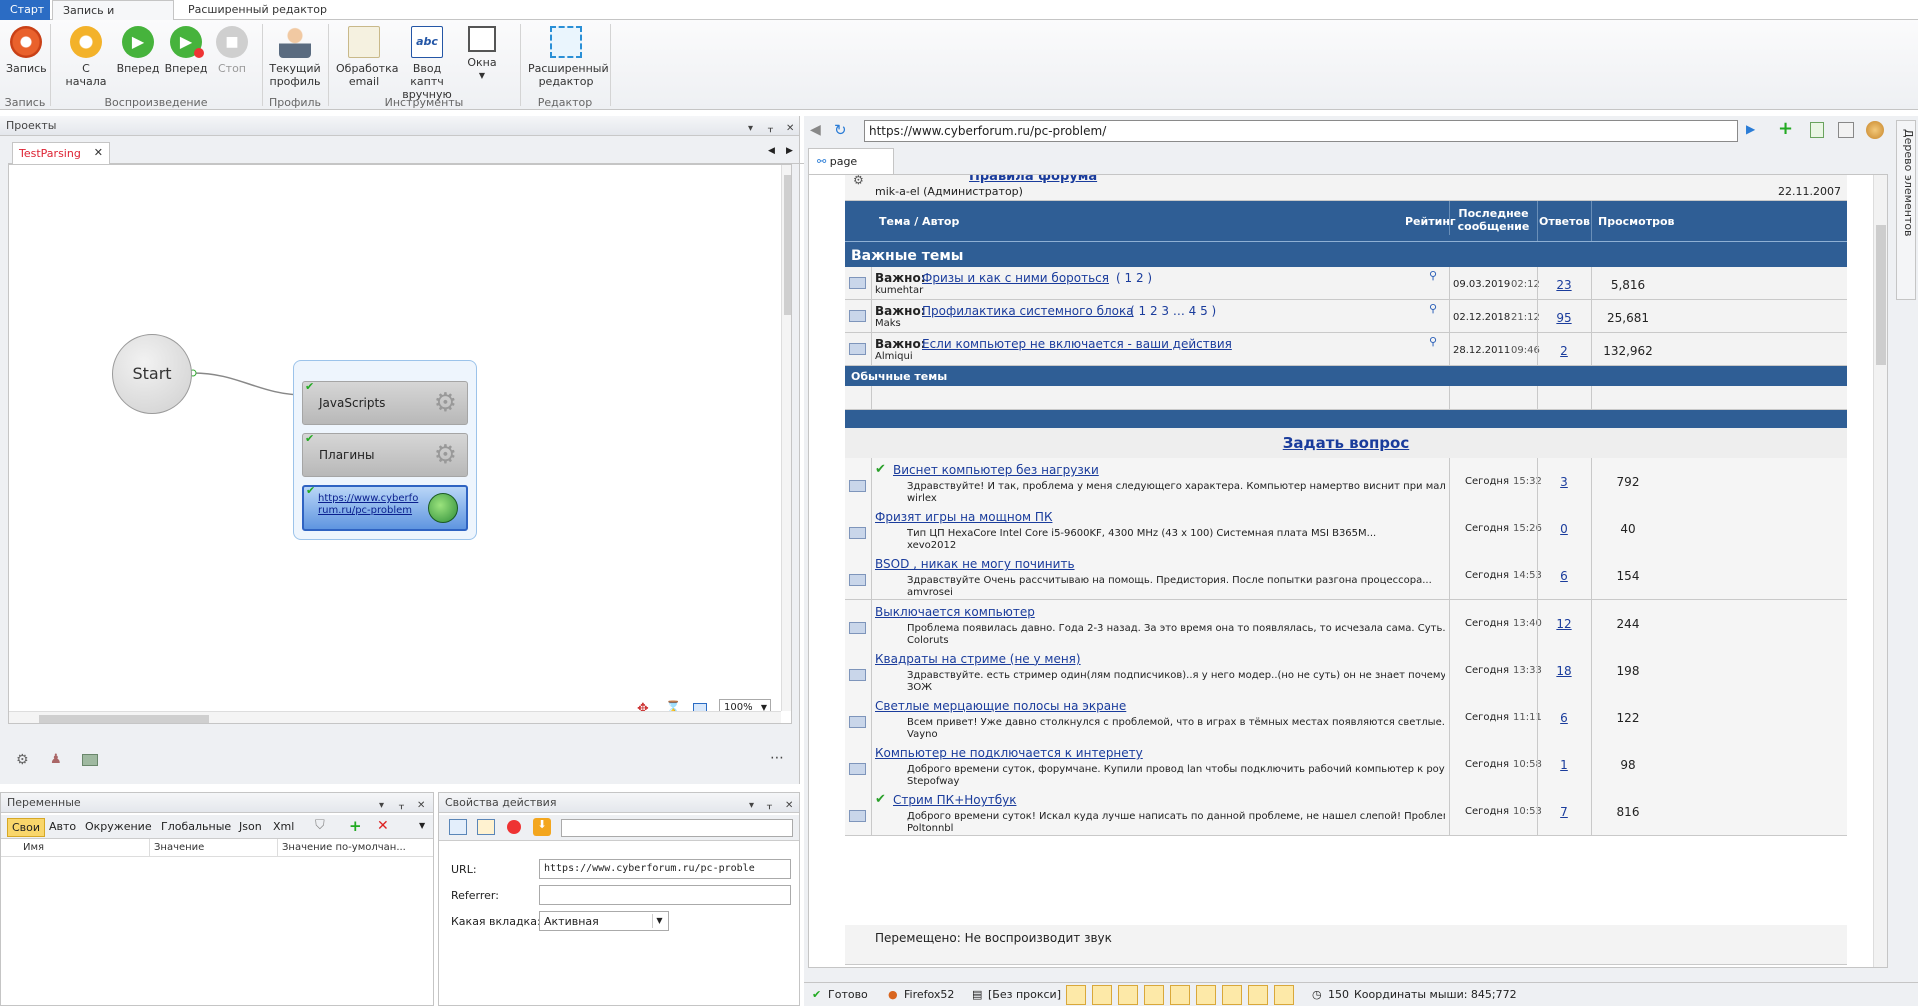 The width and height of the screenshot is (1918, 1006). What do you see at coordinates (542, 827) in the screenshot?
I see `arrow-down-icon: ⬇` at bounding box center [542, 827].